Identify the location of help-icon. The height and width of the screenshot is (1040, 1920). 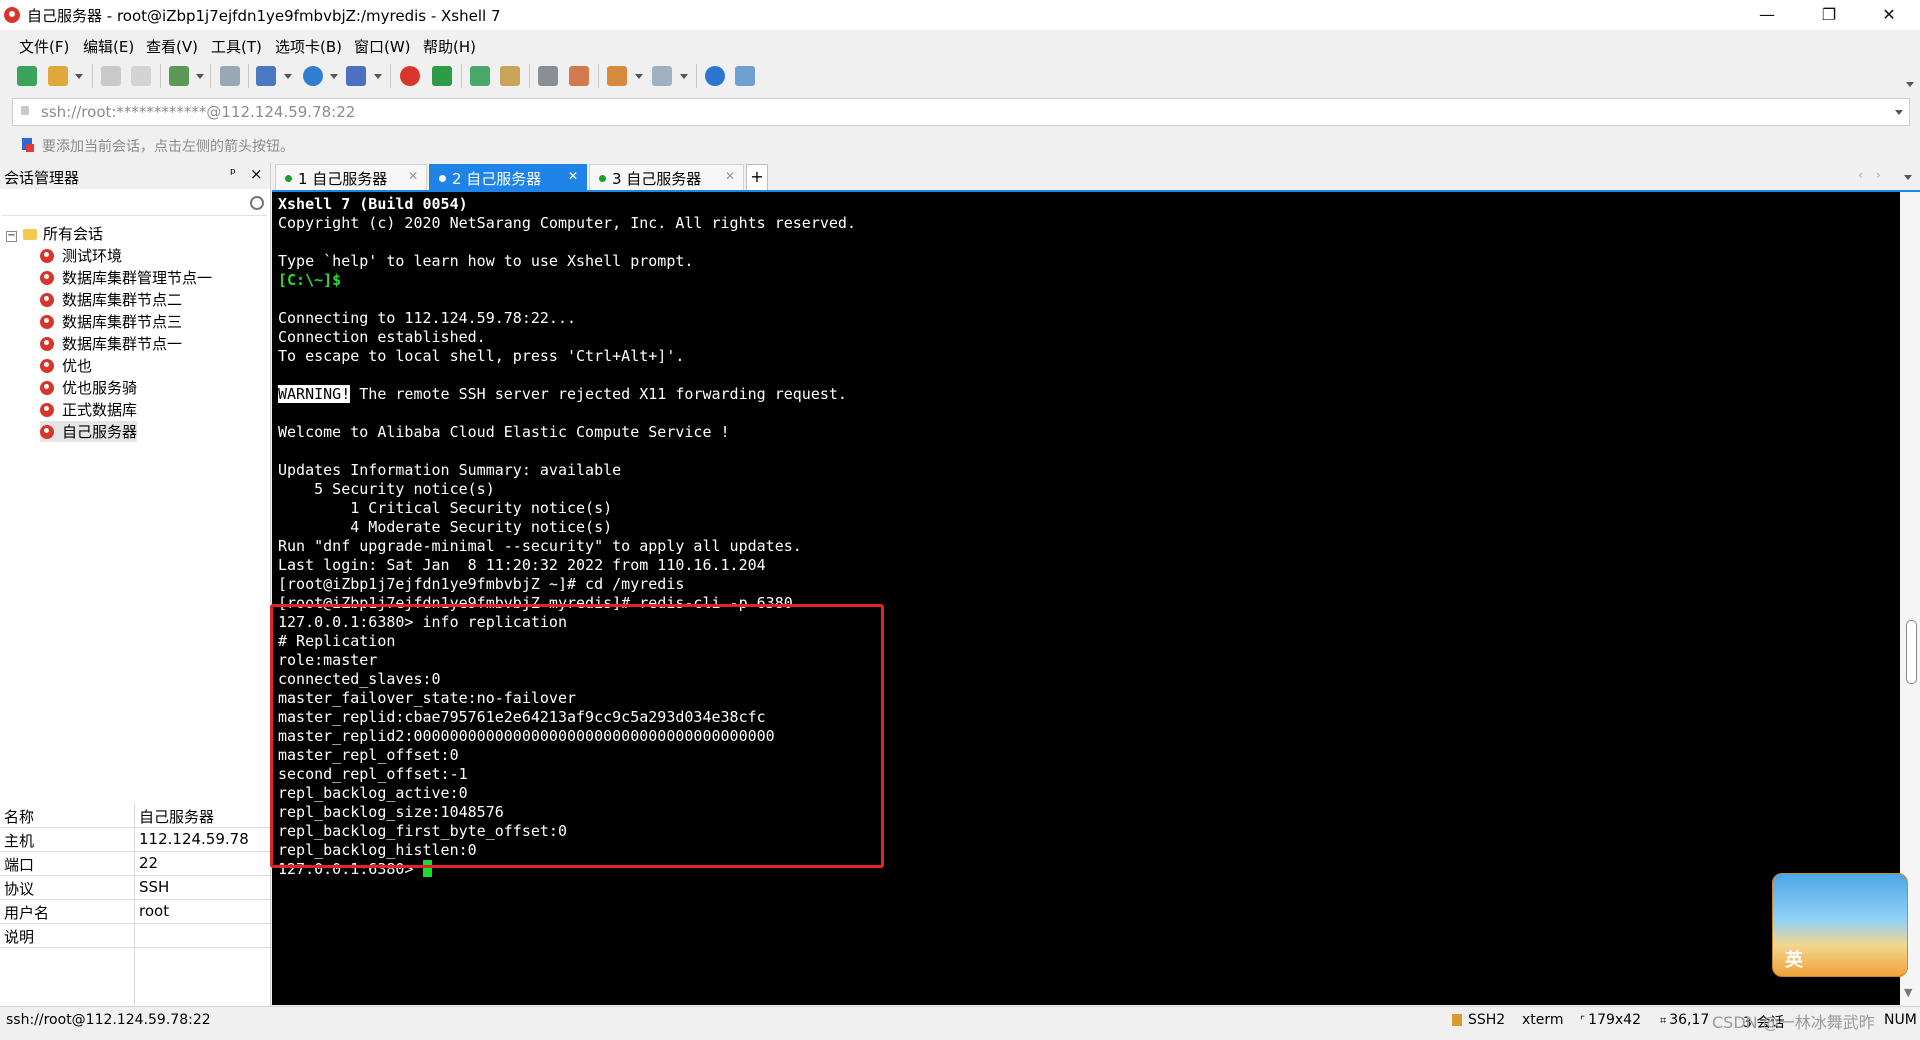
(715, 76).